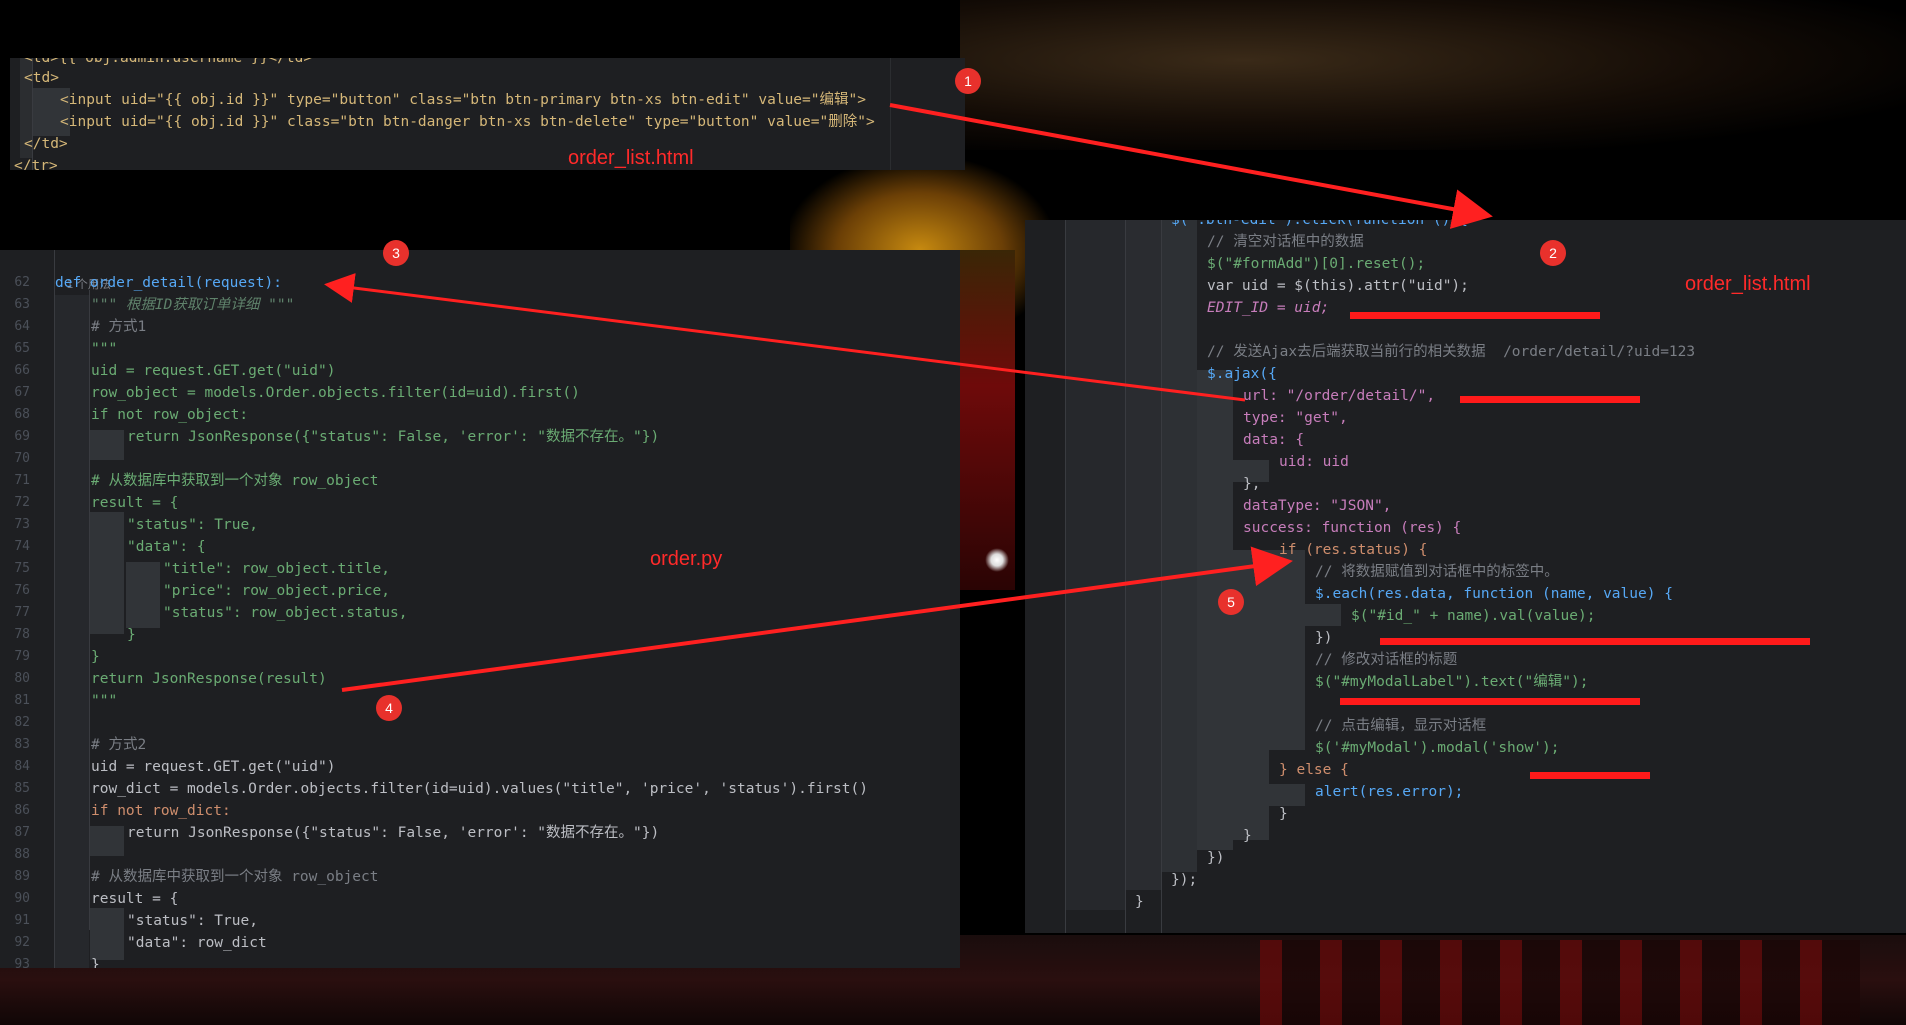  Describe the element at coordinates (968, 81) in the screenshot. I see `step-marker: 1` at that location.